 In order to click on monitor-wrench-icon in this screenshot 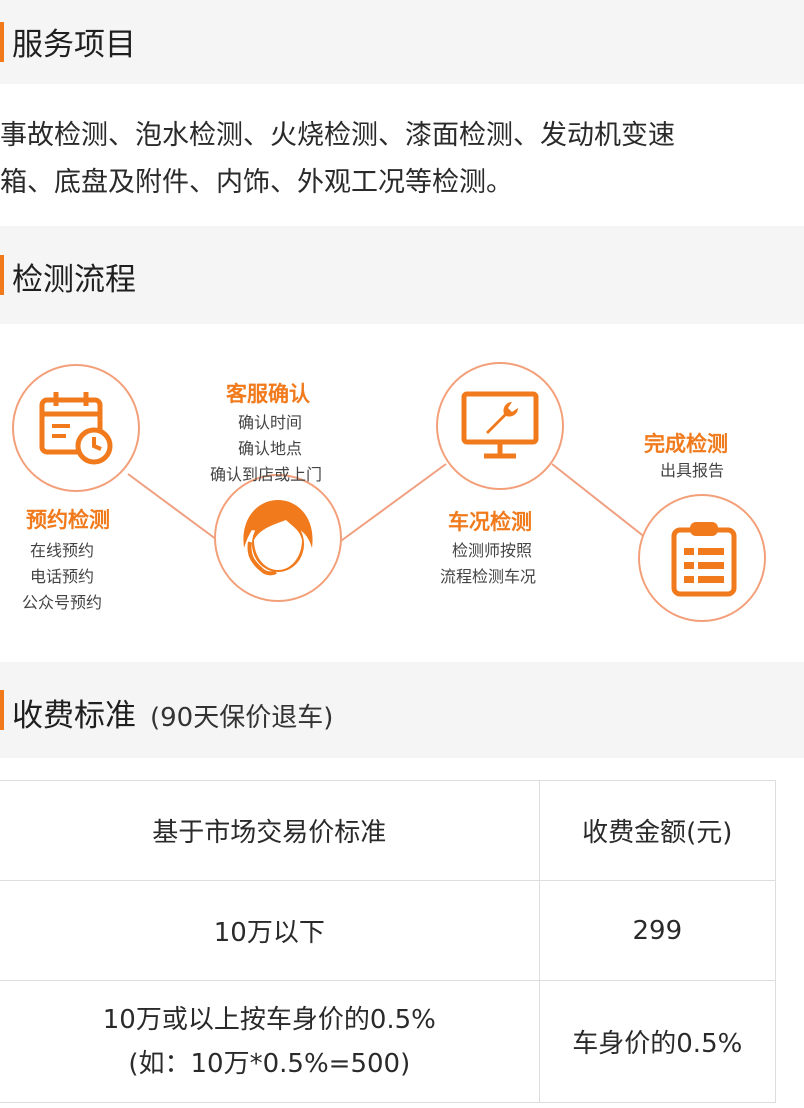, I will do `click(500, 425)`.